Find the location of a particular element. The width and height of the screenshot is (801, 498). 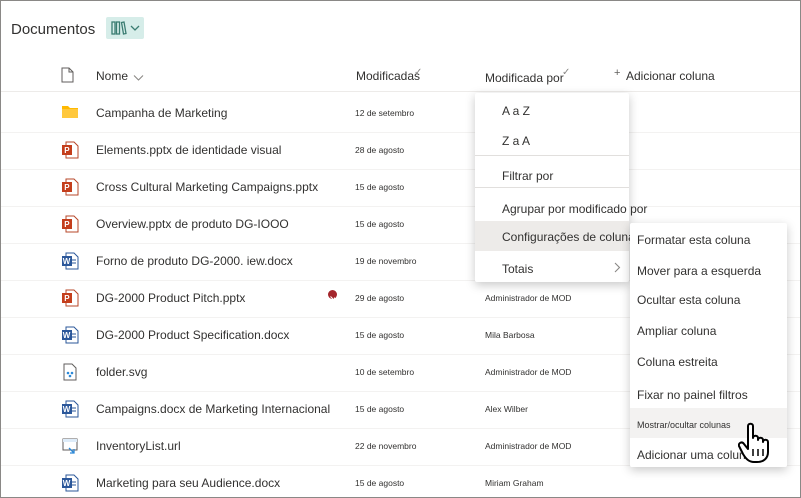

modified-date: 10 de setembro is located at coordinates (385, 372).